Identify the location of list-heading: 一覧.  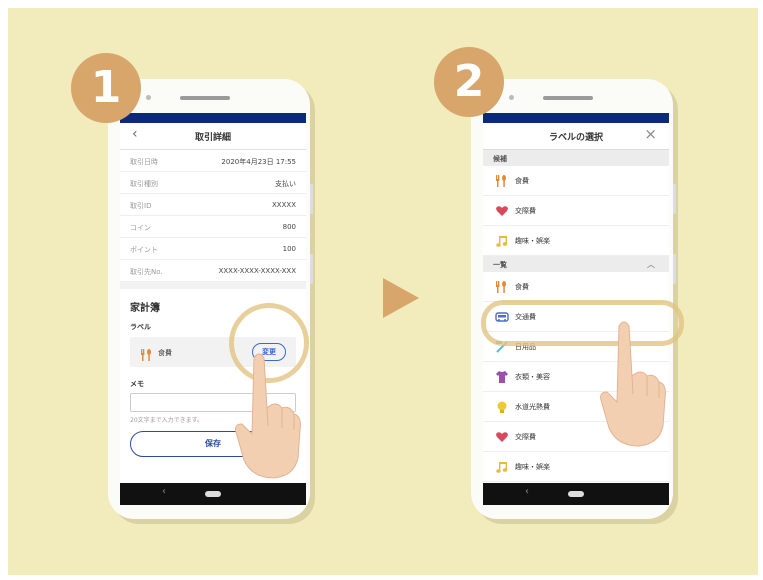
(500, 265).